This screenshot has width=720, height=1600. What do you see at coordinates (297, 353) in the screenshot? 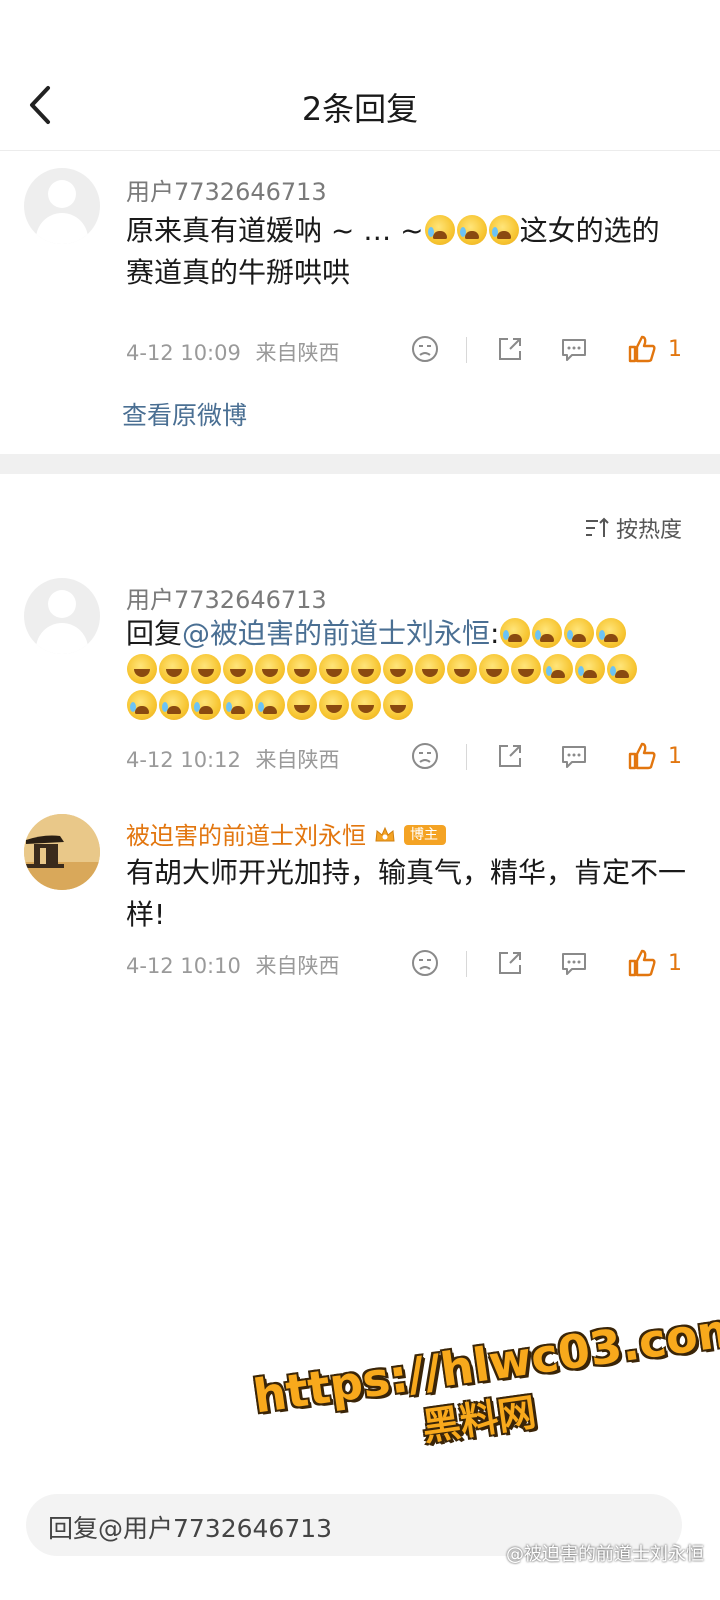
I see `comment-location: 来自陕西` at bounding box center [297, 353].